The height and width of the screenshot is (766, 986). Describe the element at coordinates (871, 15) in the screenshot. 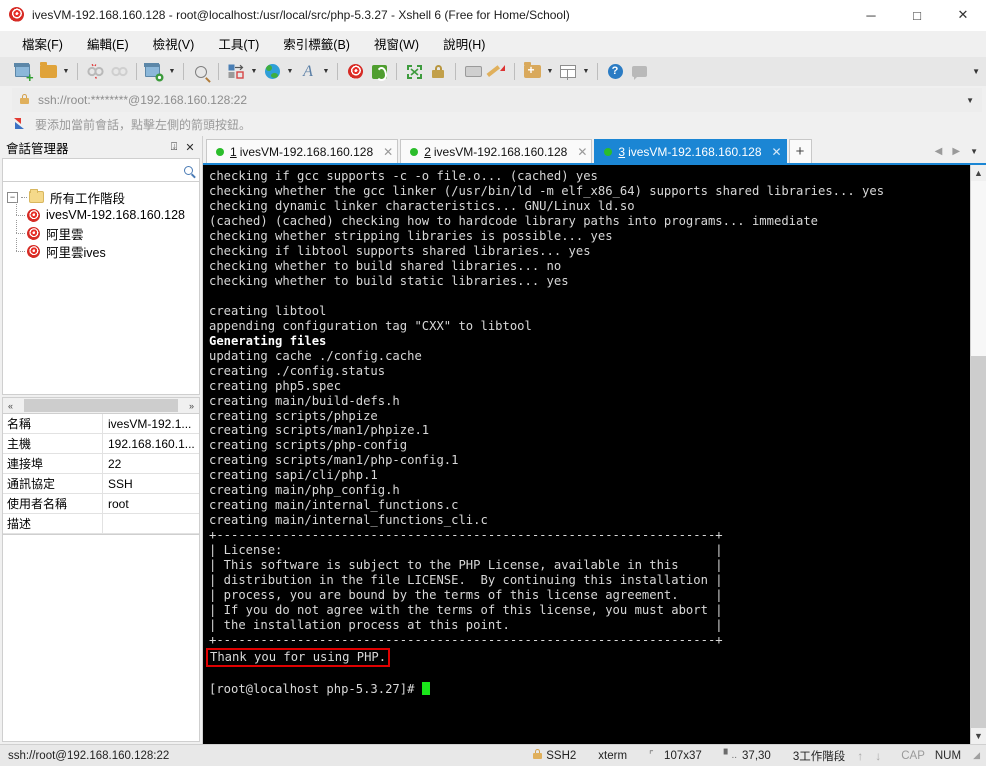

I see `minimize-button: ─` at that location.